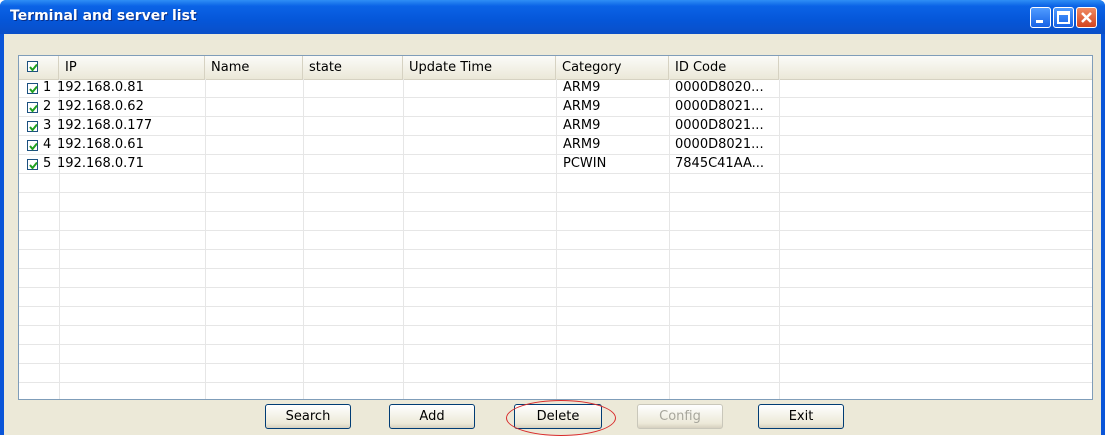 The height and width of the screenshot is (436, 1105). I want to click on column-header-category: Category, so click(612, 67).